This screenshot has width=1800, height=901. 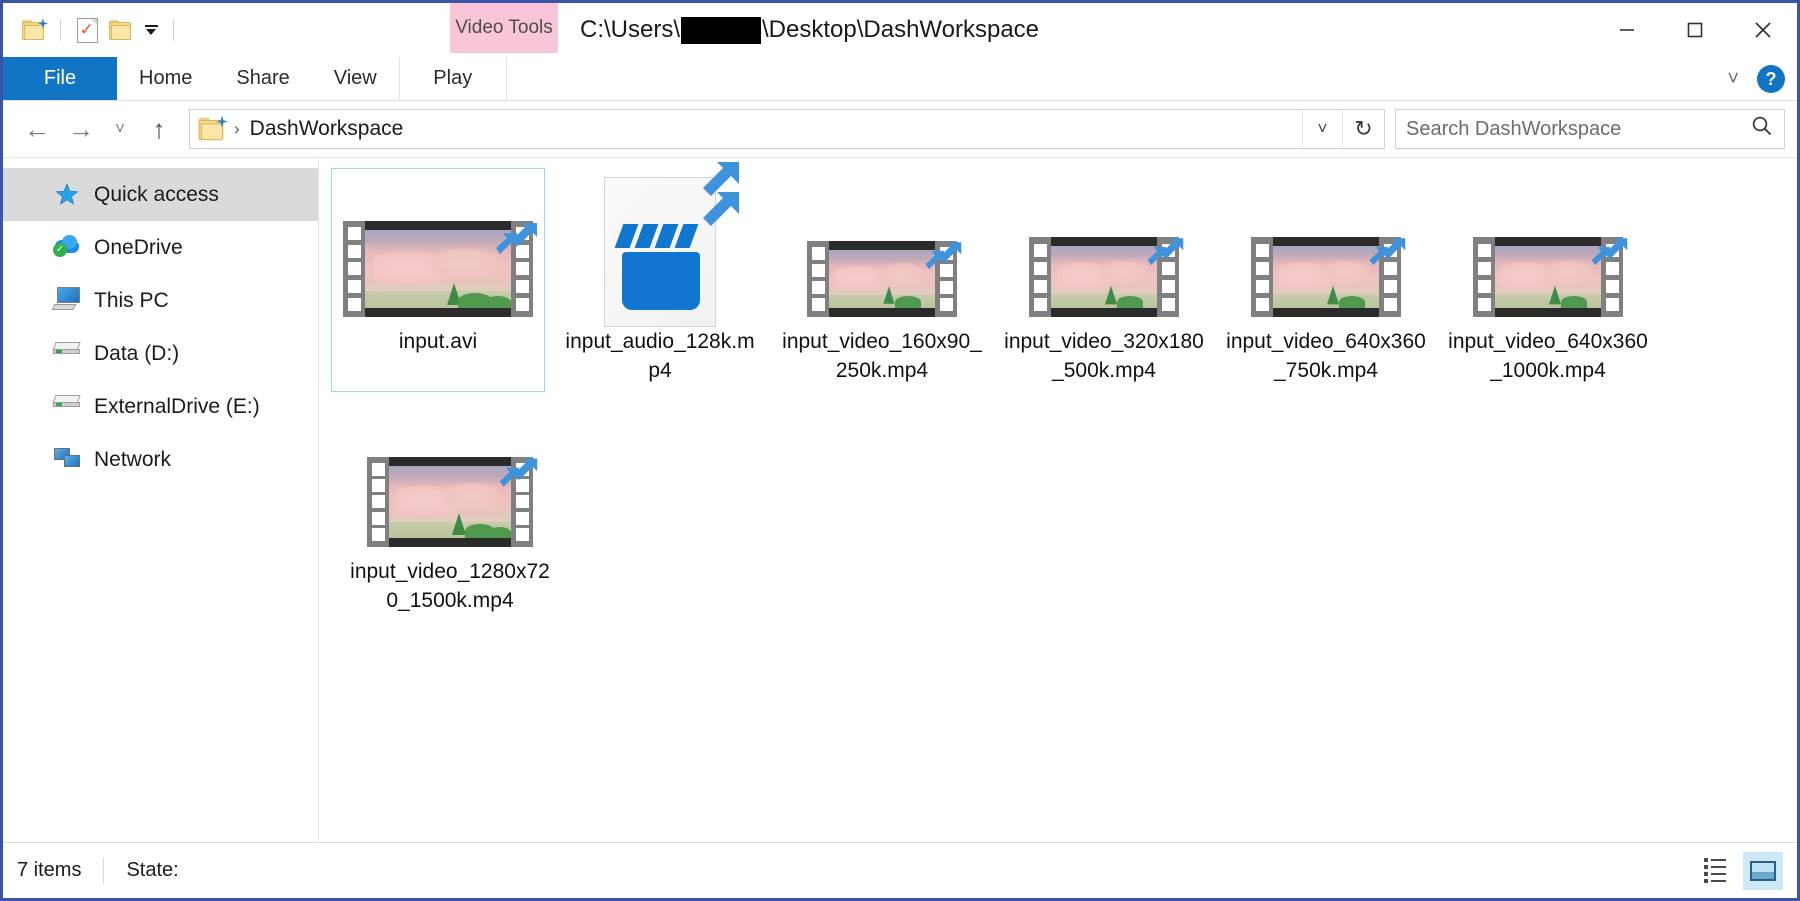 I want to click on sidebar-item-label: This PC, so click(x=131, y=300).